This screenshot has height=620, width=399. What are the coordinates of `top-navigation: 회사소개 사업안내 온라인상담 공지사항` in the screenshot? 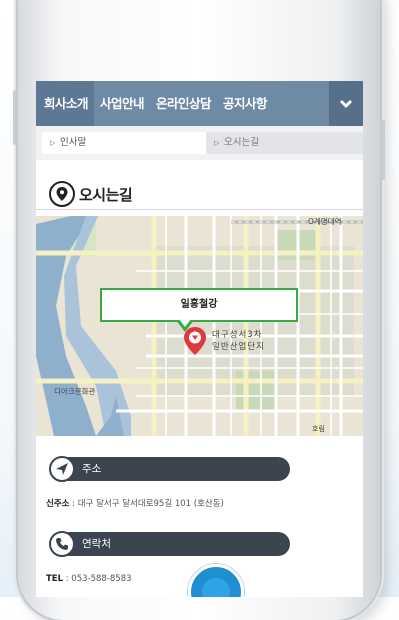 It's located at (199, 103).